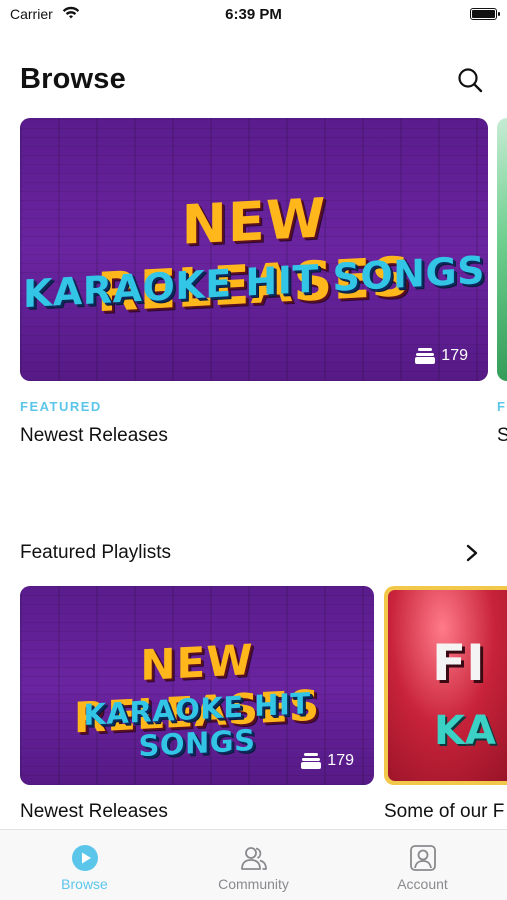 The image size is (507, 900). Describe the element at coordinates (94, 436) in the screenshot. I see `featured-name: Newest Releases` at that location.